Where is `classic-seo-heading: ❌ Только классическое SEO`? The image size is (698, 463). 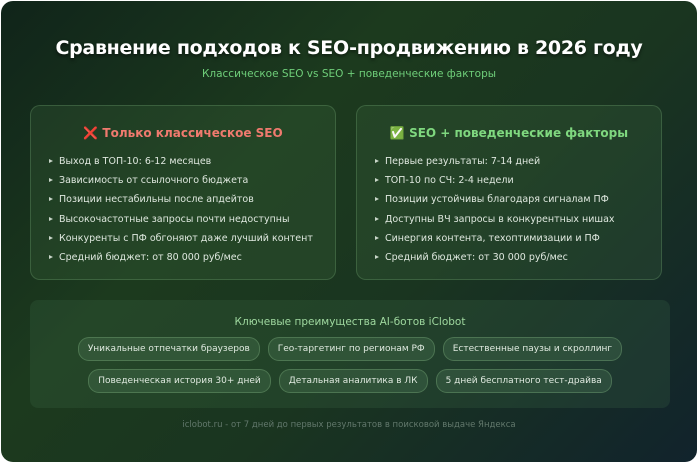
classic-seo-heading: ❌ Только классическое SEO is located at coordinates (183, 133).